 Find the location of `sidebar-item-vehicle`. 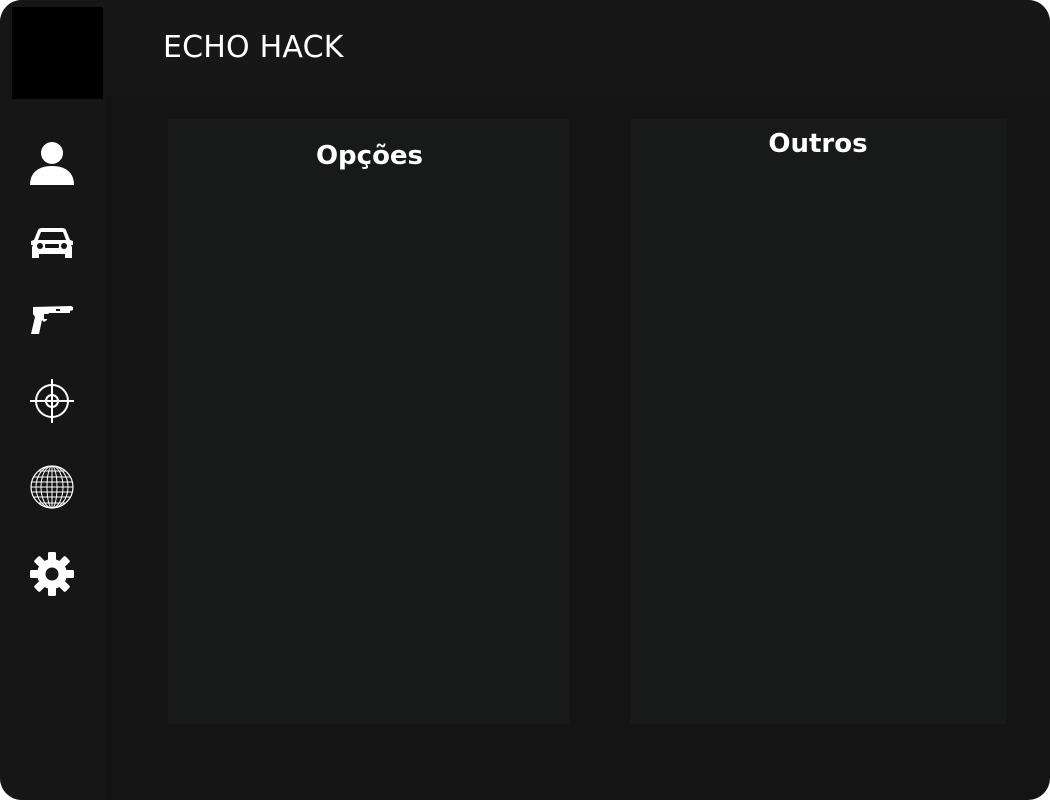

sidebar-item-vehicle is located at coordinates (52, 245).